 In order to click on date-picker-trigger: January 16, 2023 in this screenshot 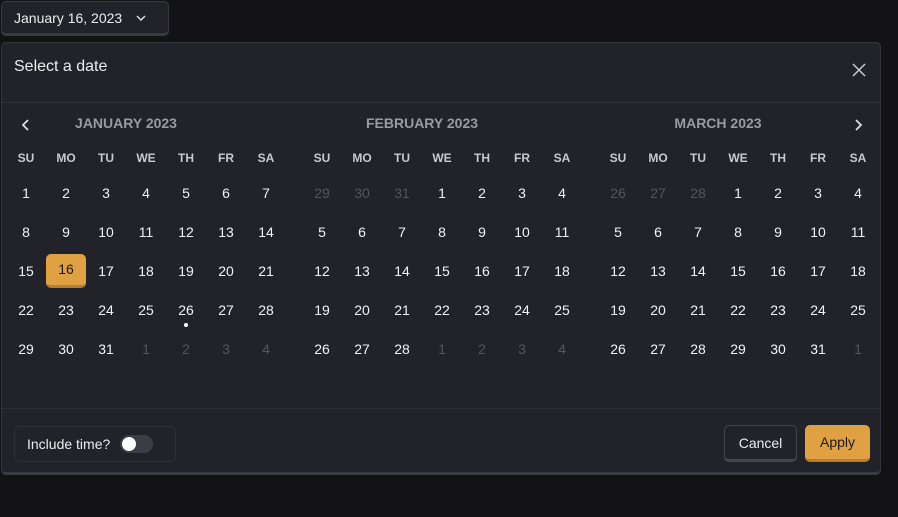, I will do `click(85, 18)`.